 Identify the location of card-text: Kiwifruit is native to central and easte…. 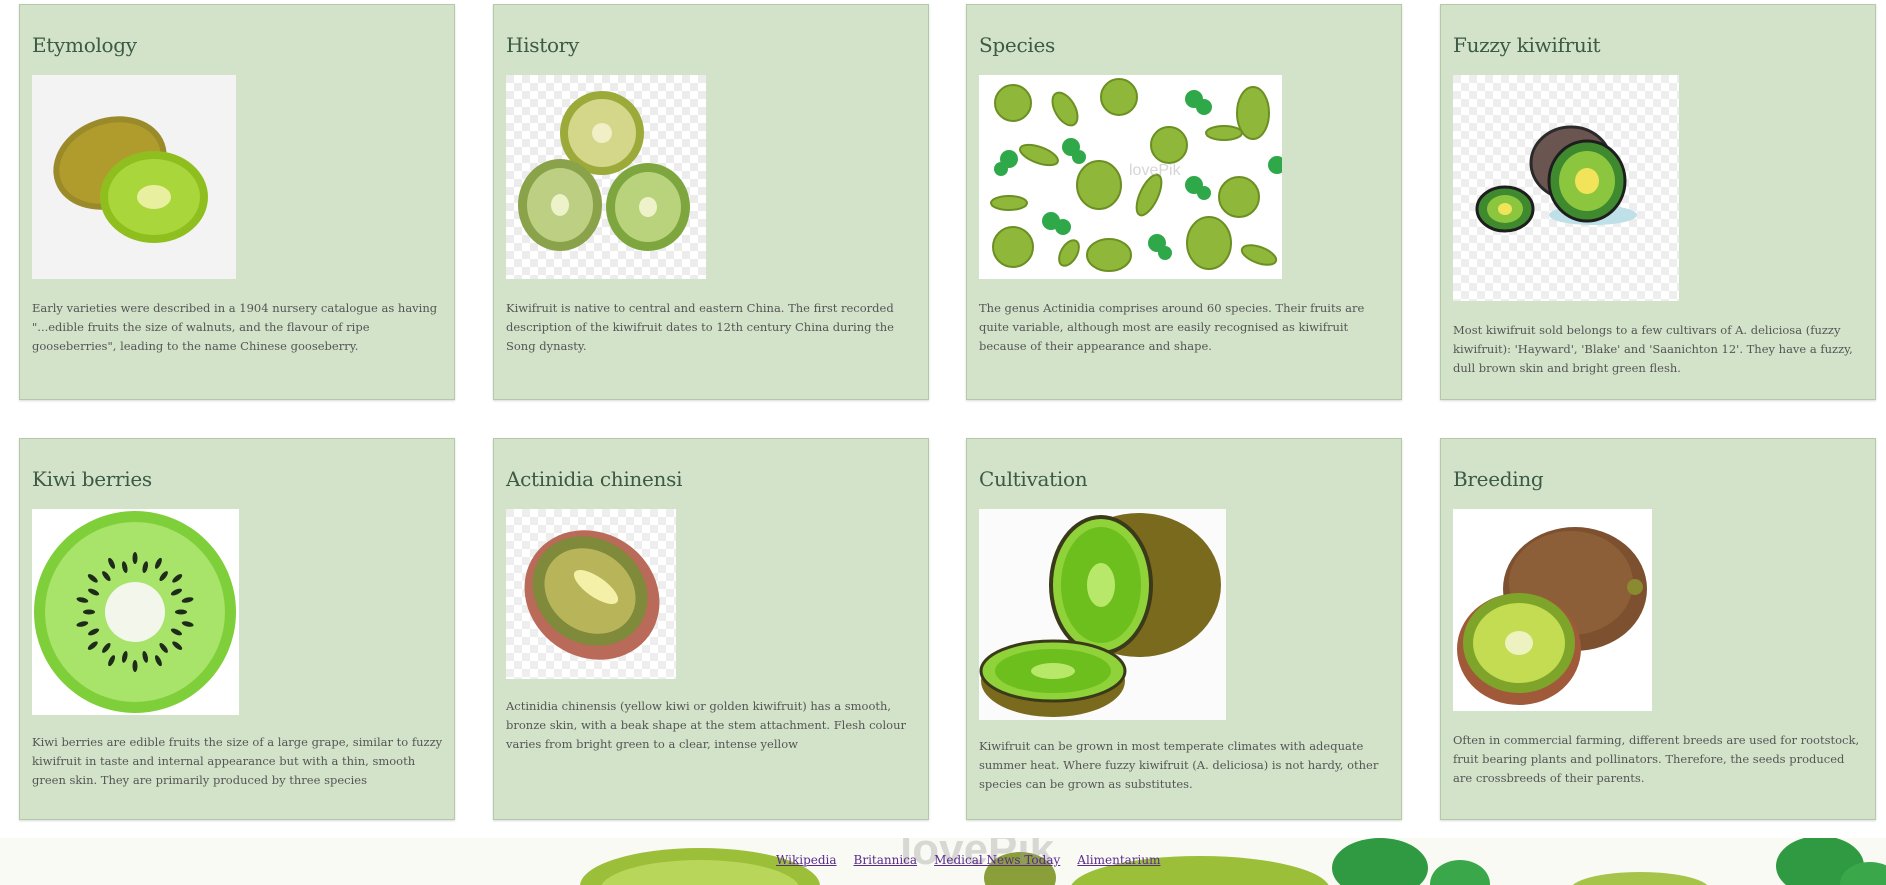
(700, 327).